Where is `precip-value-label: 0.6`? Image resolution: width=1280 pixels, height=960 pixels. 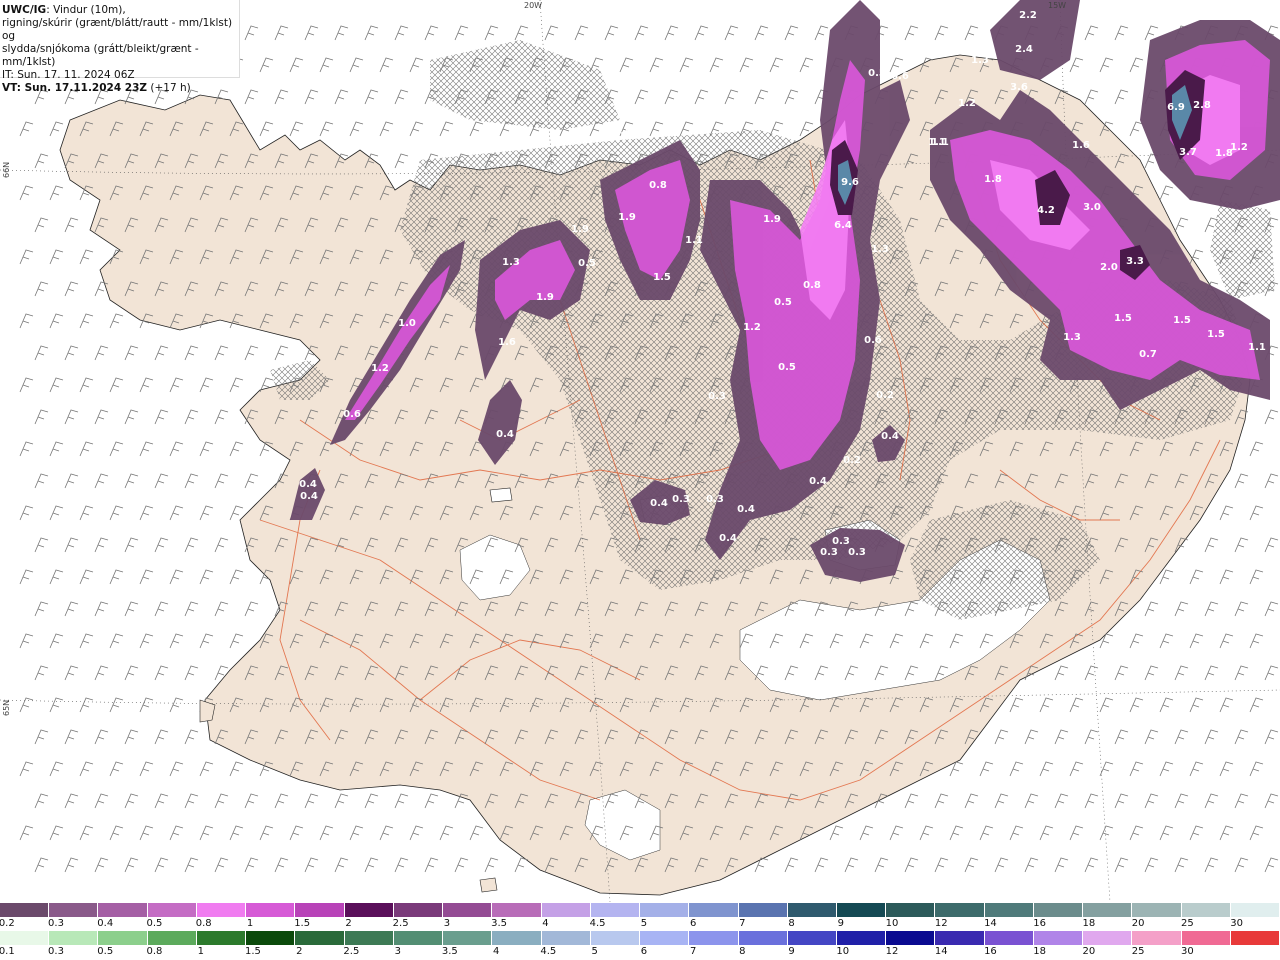 precip-value-label: 0.6 is located at coordinates (352, 414).